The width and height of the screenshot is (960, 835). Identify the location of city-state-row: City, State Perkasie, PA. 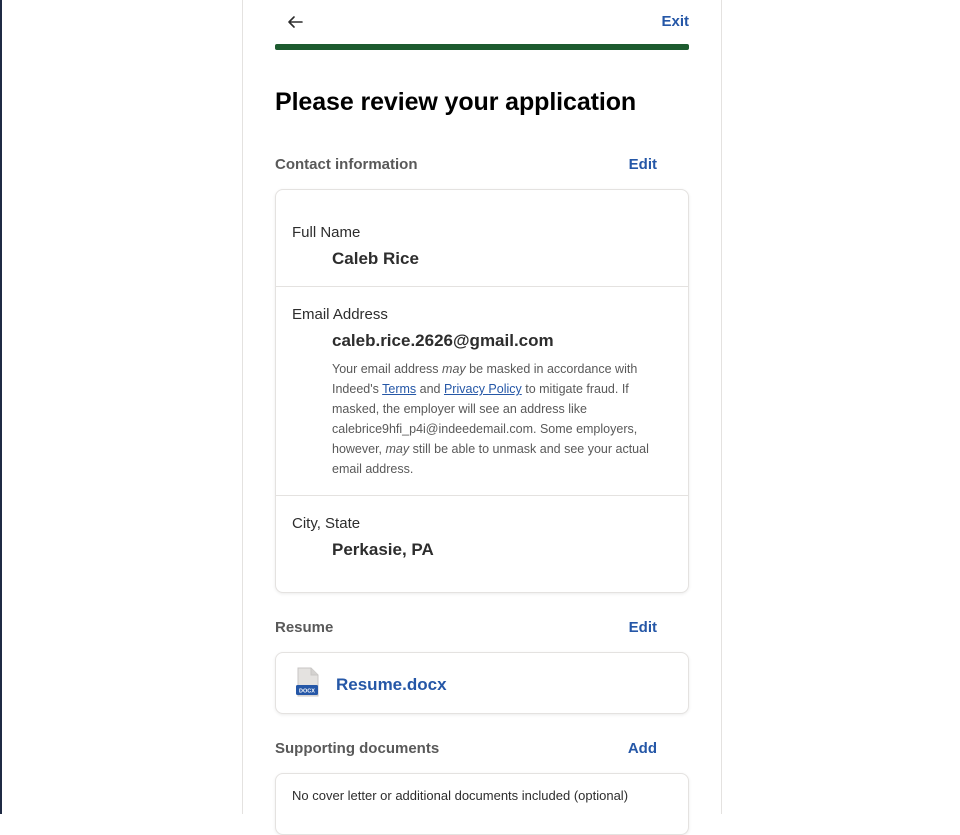
(482, 543).